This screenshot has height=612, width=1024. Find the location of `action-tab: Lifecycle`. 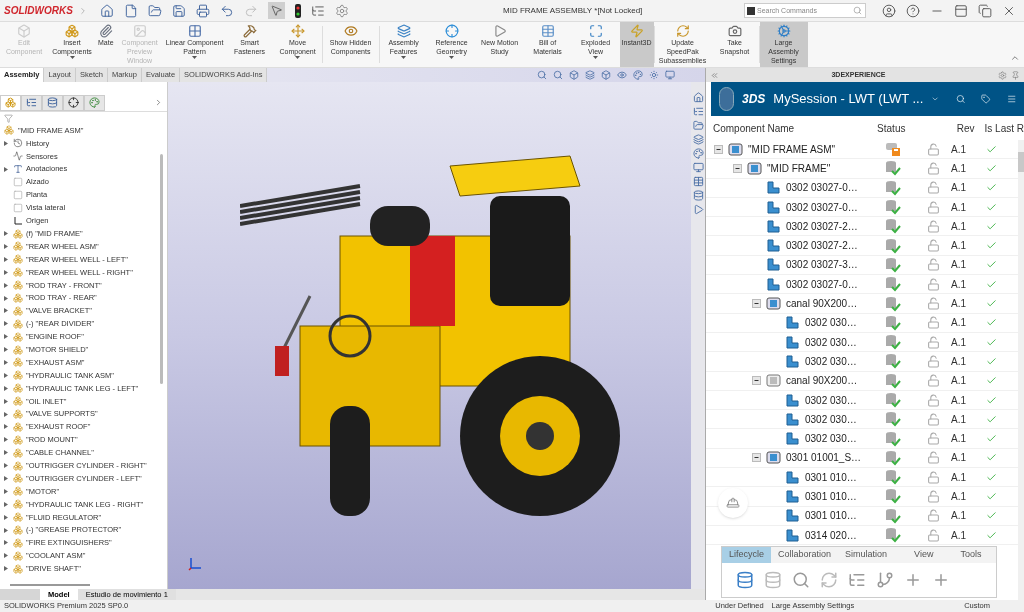

action-tab: Lifecycle is located at coordinates (746, 555).